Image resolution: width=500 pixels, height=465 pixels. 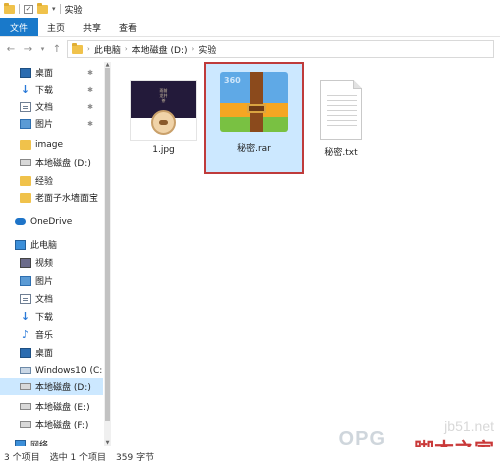 I want to click on nav-item-pictures: 图片 ✱, so click(x=51, y=123).